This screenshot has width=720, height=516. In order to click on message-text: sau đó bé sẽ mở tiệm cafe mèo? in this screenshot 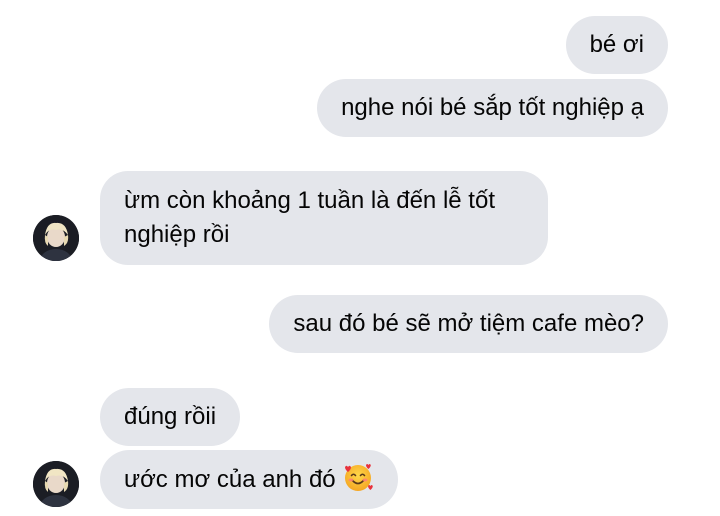, I will do `click(468, 323)`.